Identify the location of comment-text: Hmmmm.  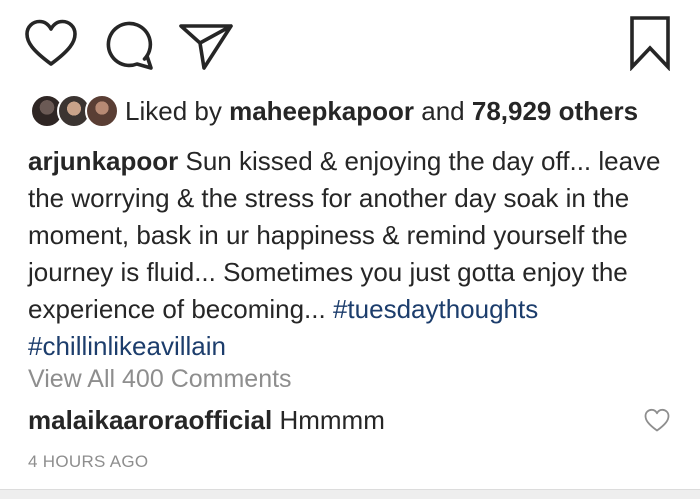
(332, 420).